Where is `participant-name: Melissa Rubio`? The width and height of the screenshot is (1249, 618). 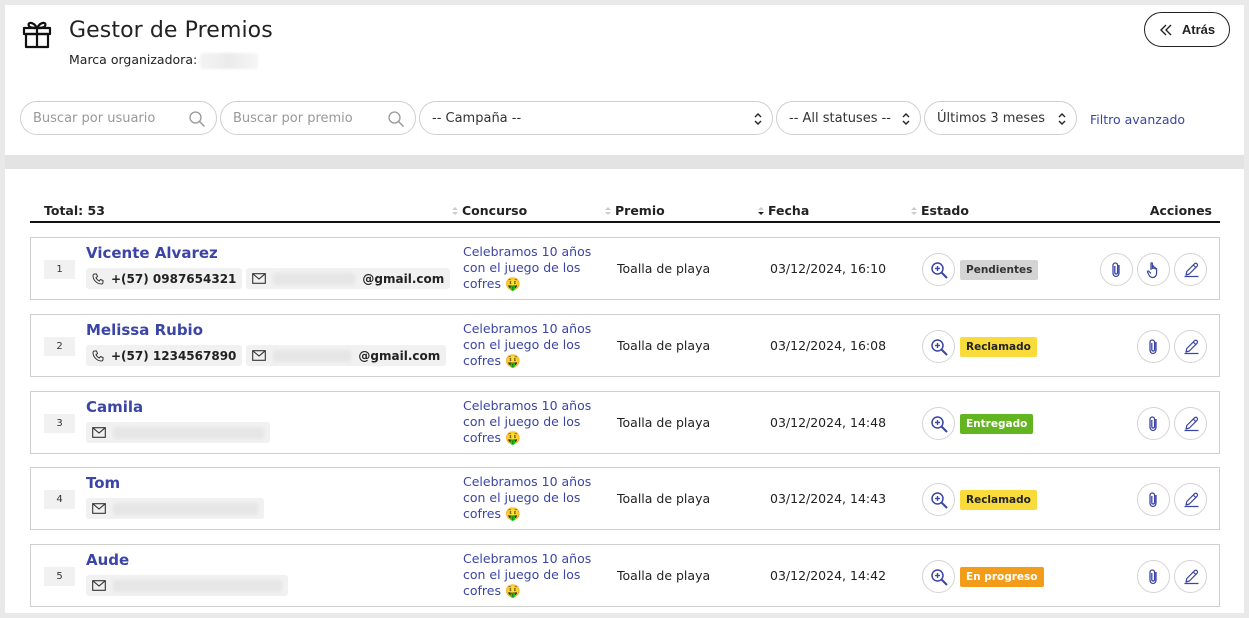 participant-name: Melissa Rubio is located at coordinates (144, 330).